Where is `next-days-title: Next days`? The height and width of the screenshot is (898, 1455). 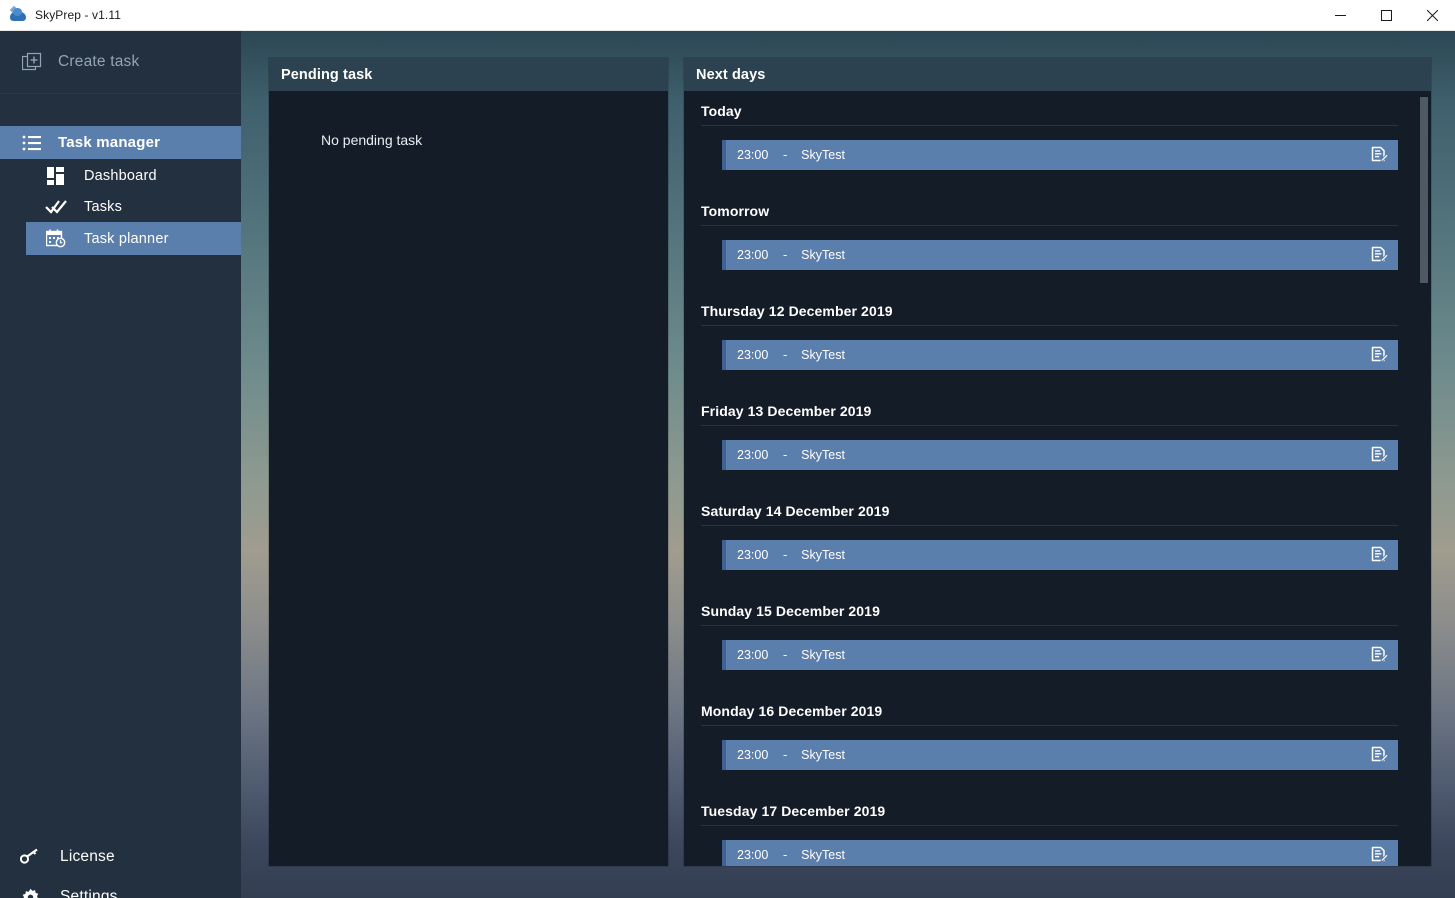
next-days-title: Next days is located at coordinates (731, 74).